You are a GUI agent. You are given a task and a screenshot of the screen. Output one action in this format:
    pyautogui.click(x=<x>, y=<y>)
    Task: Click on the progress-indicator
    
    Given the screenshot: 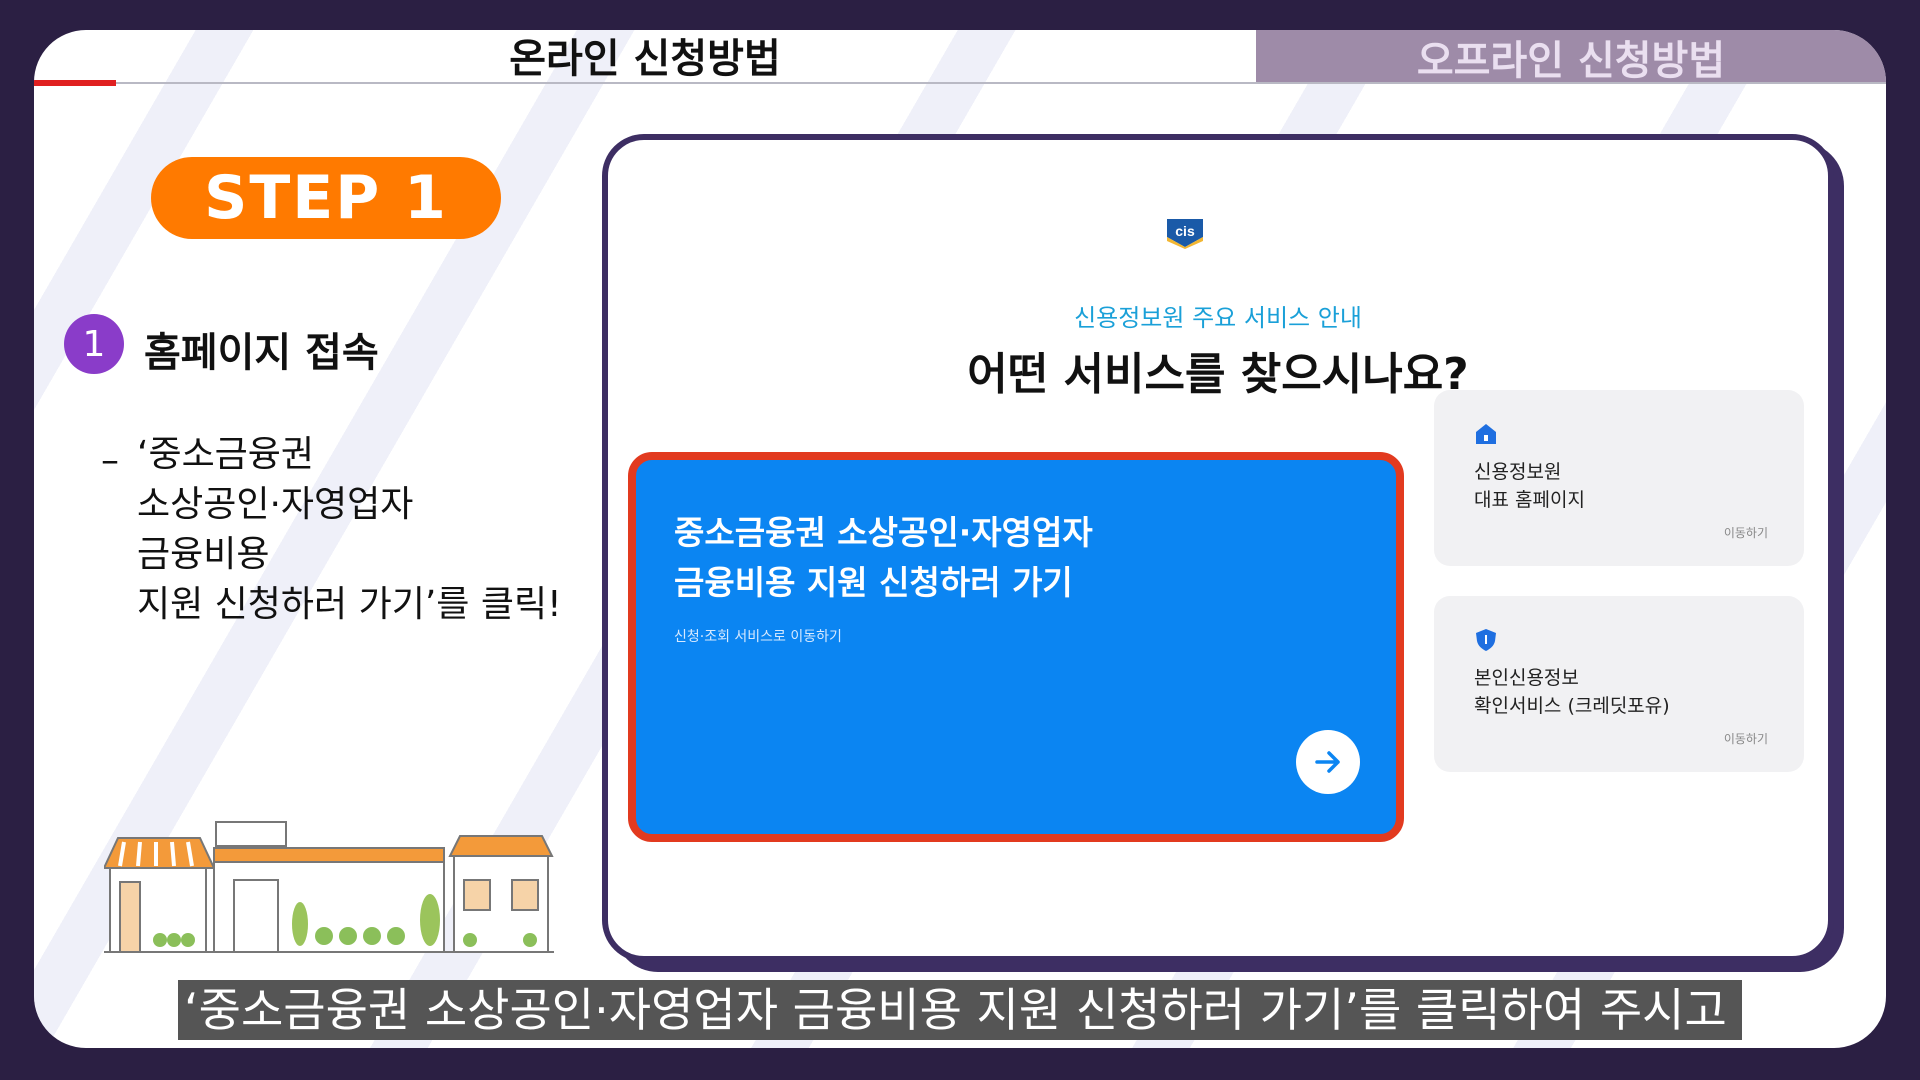 What is the action you would take?
    pyautogui.click(x=75, y=83)
    